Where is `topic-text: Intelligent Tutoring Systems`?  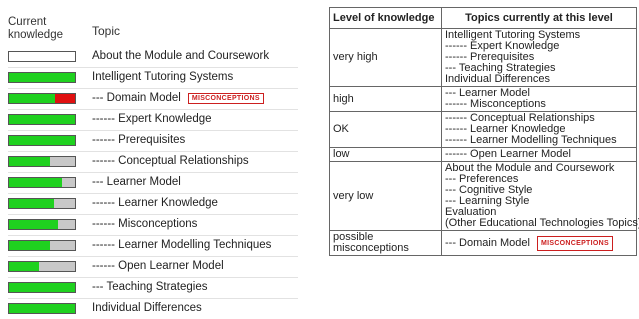
topic-text: Intelligent Tutoring Systems is located at coordinates (163, 77).